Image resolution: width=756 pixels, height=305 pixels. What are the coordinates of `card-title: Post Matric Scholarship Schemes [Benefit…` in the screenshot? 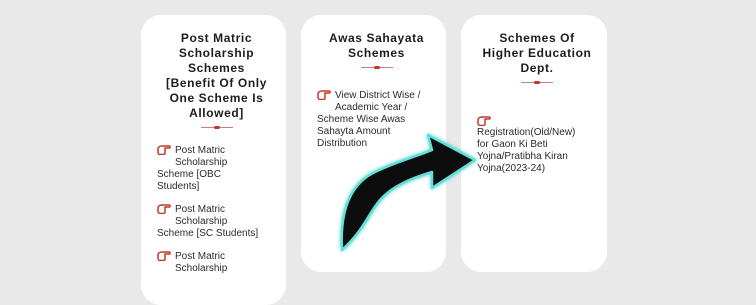 It's located at (216, 75).